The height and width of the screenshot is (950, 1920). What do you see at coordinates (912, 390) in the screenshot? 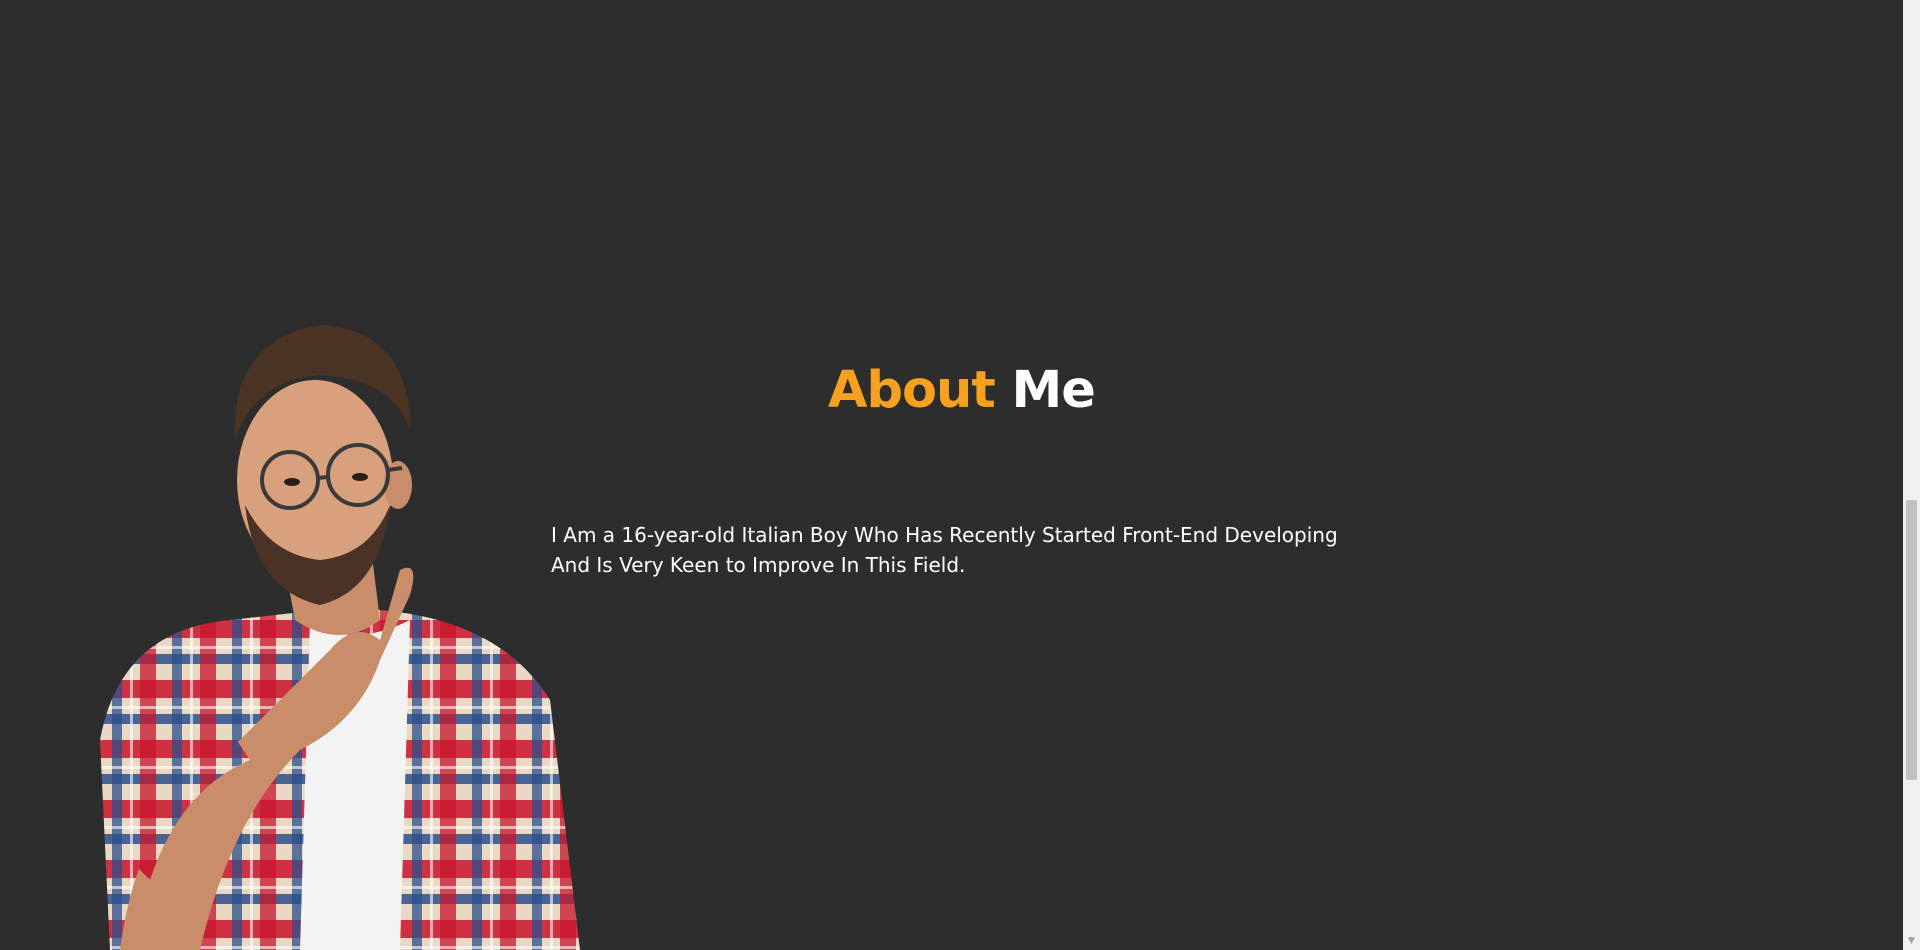
I see `title-accent-word: About` at bounding box center [912, 390].